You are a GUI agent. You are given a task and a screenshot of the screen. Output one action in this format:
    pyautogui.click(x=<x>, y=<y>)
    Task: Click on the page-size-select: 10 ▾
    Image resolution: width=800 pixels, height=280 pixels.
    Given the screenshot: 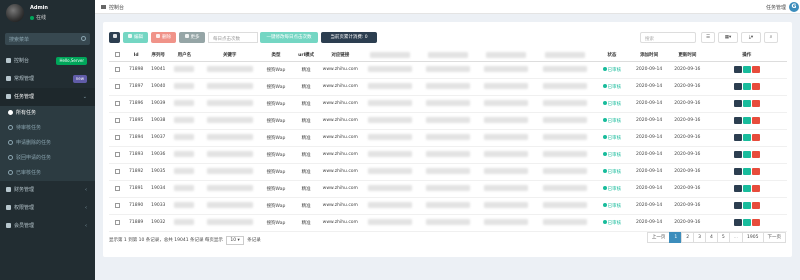 What is the action you would take?
    pyautogui.click(x=235, y=240)
    